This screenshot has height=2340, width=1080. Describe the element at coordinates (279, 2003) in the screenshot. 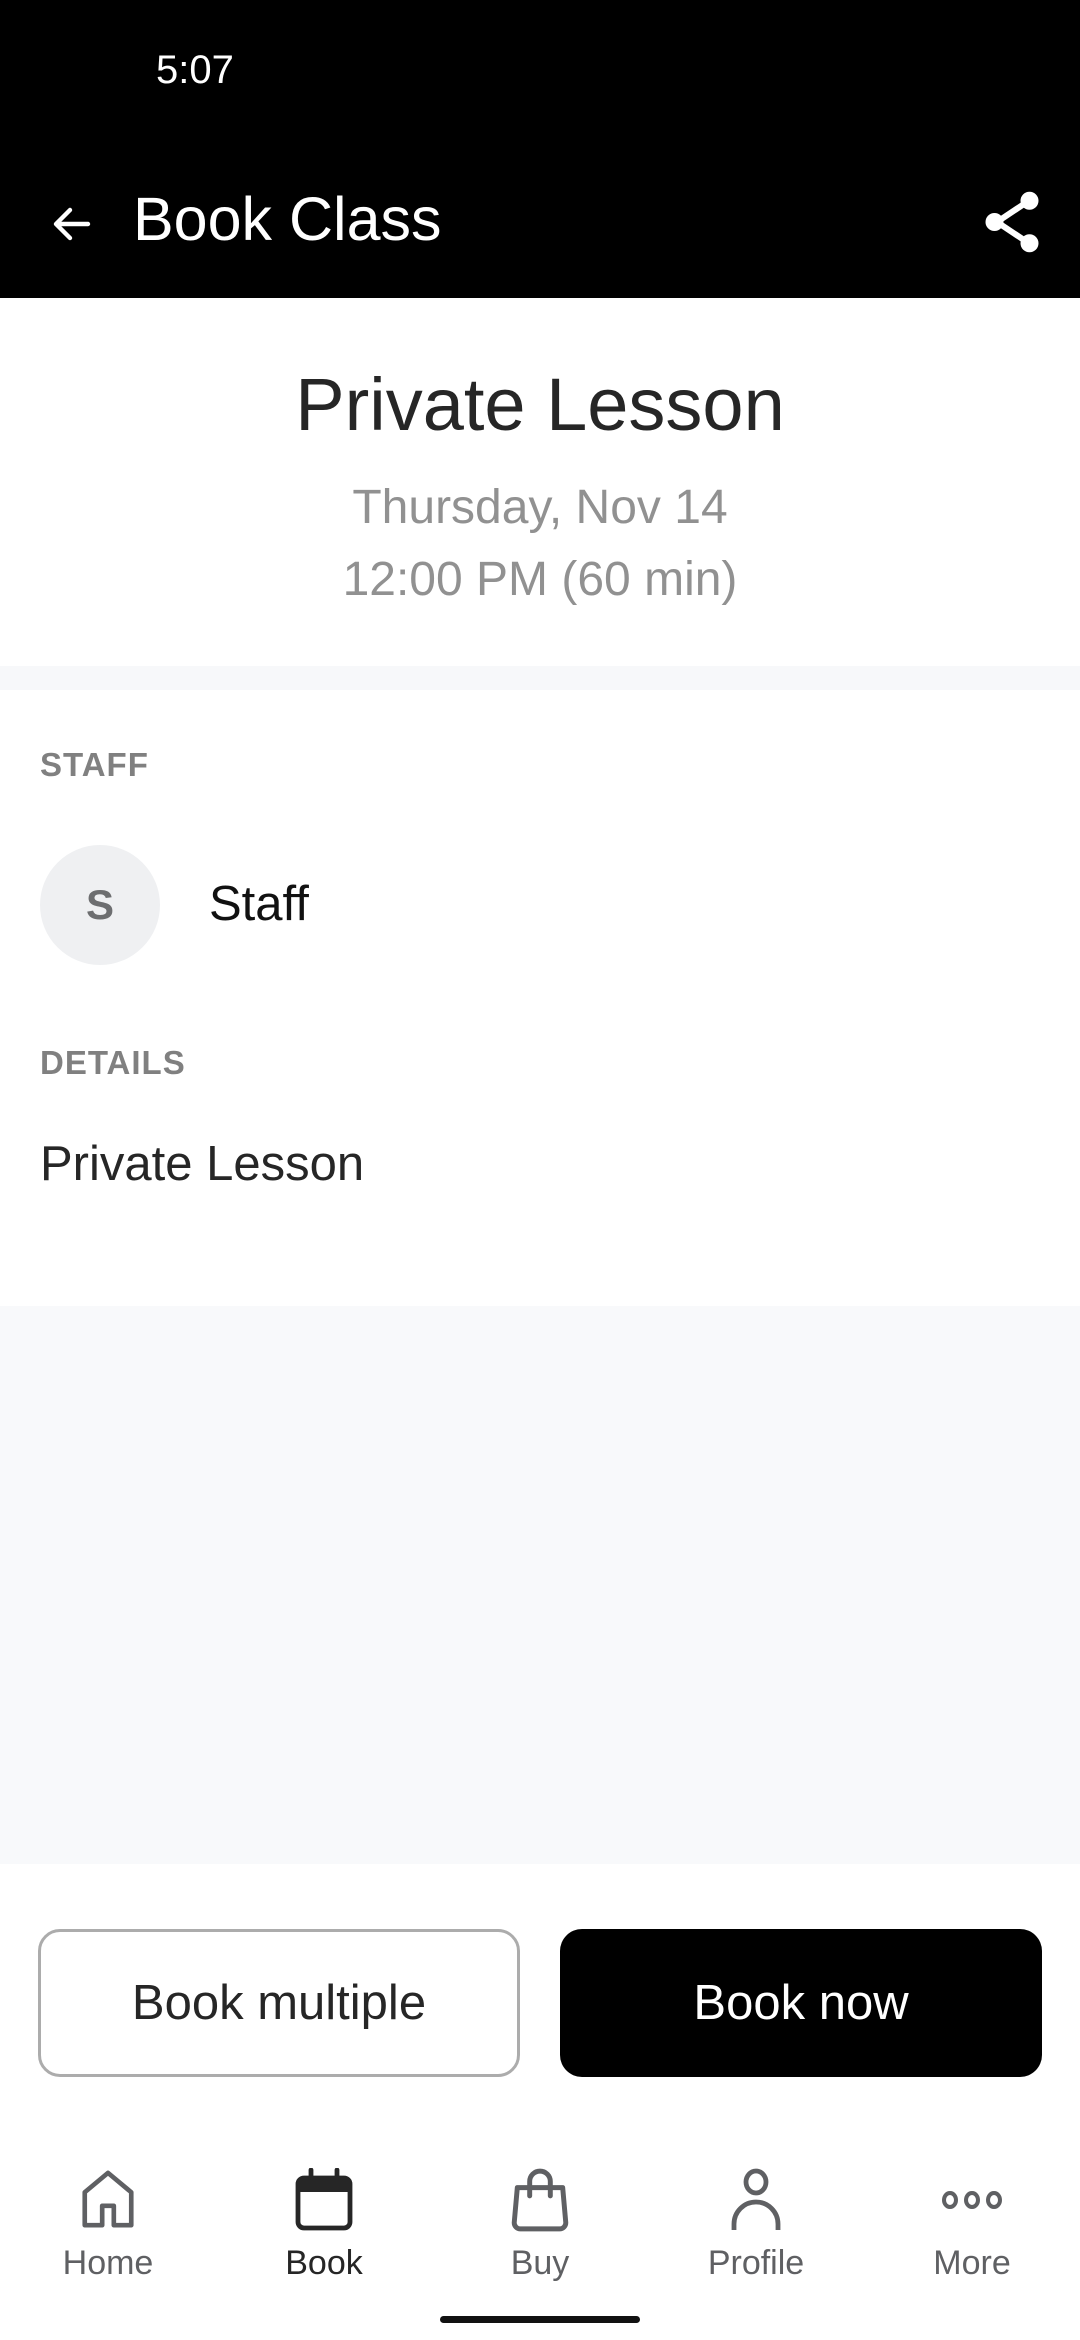

I see `book-multiple-button: Book multiple` at that location.